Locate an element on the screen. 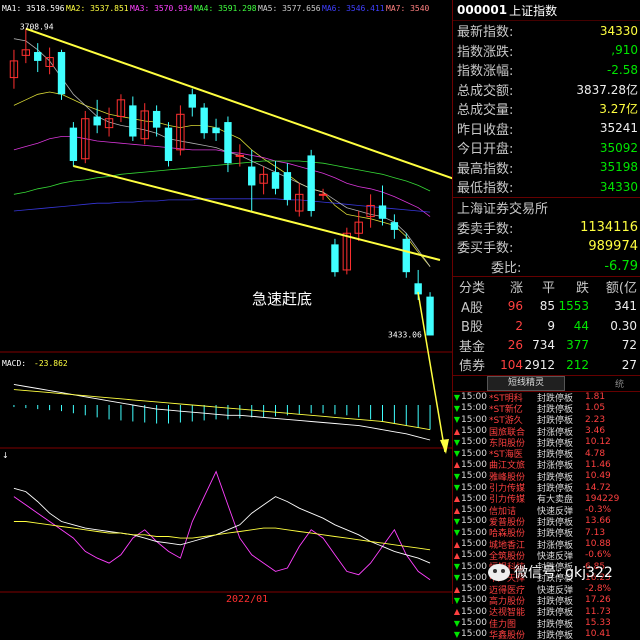 This screenshot has width=640, height=640. news-item: ▲15:00迈得医疗快速反弹-2.8% is located at coordinates (546, 589).